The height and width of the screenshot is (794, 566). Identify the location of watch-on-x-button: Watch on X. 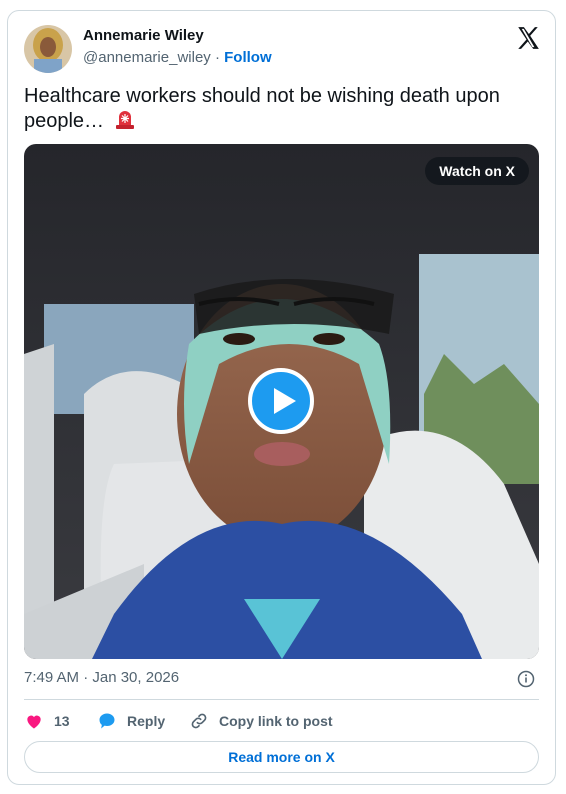
(477, 171).